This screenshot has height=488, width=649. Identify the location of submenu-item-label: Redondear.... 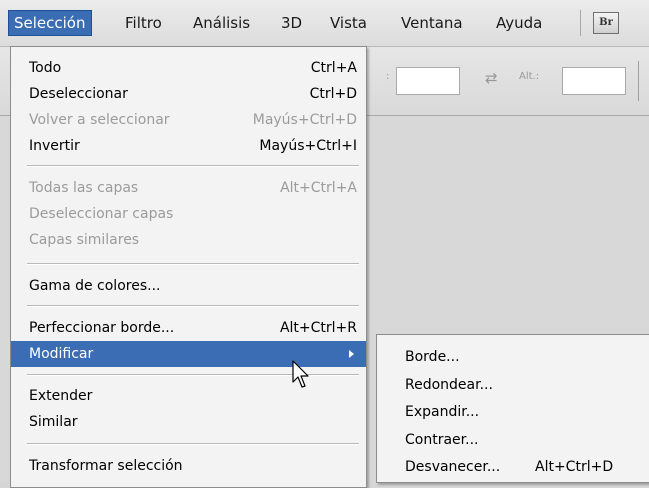
(449, 385).